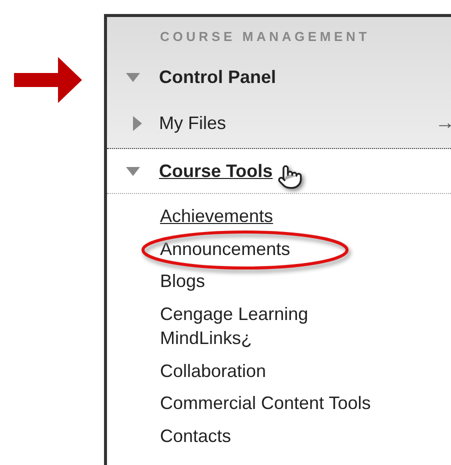 This screenshot has width=451, height=465. I want to click on menu-link: Commercial Content Tools, so click(265, 403).